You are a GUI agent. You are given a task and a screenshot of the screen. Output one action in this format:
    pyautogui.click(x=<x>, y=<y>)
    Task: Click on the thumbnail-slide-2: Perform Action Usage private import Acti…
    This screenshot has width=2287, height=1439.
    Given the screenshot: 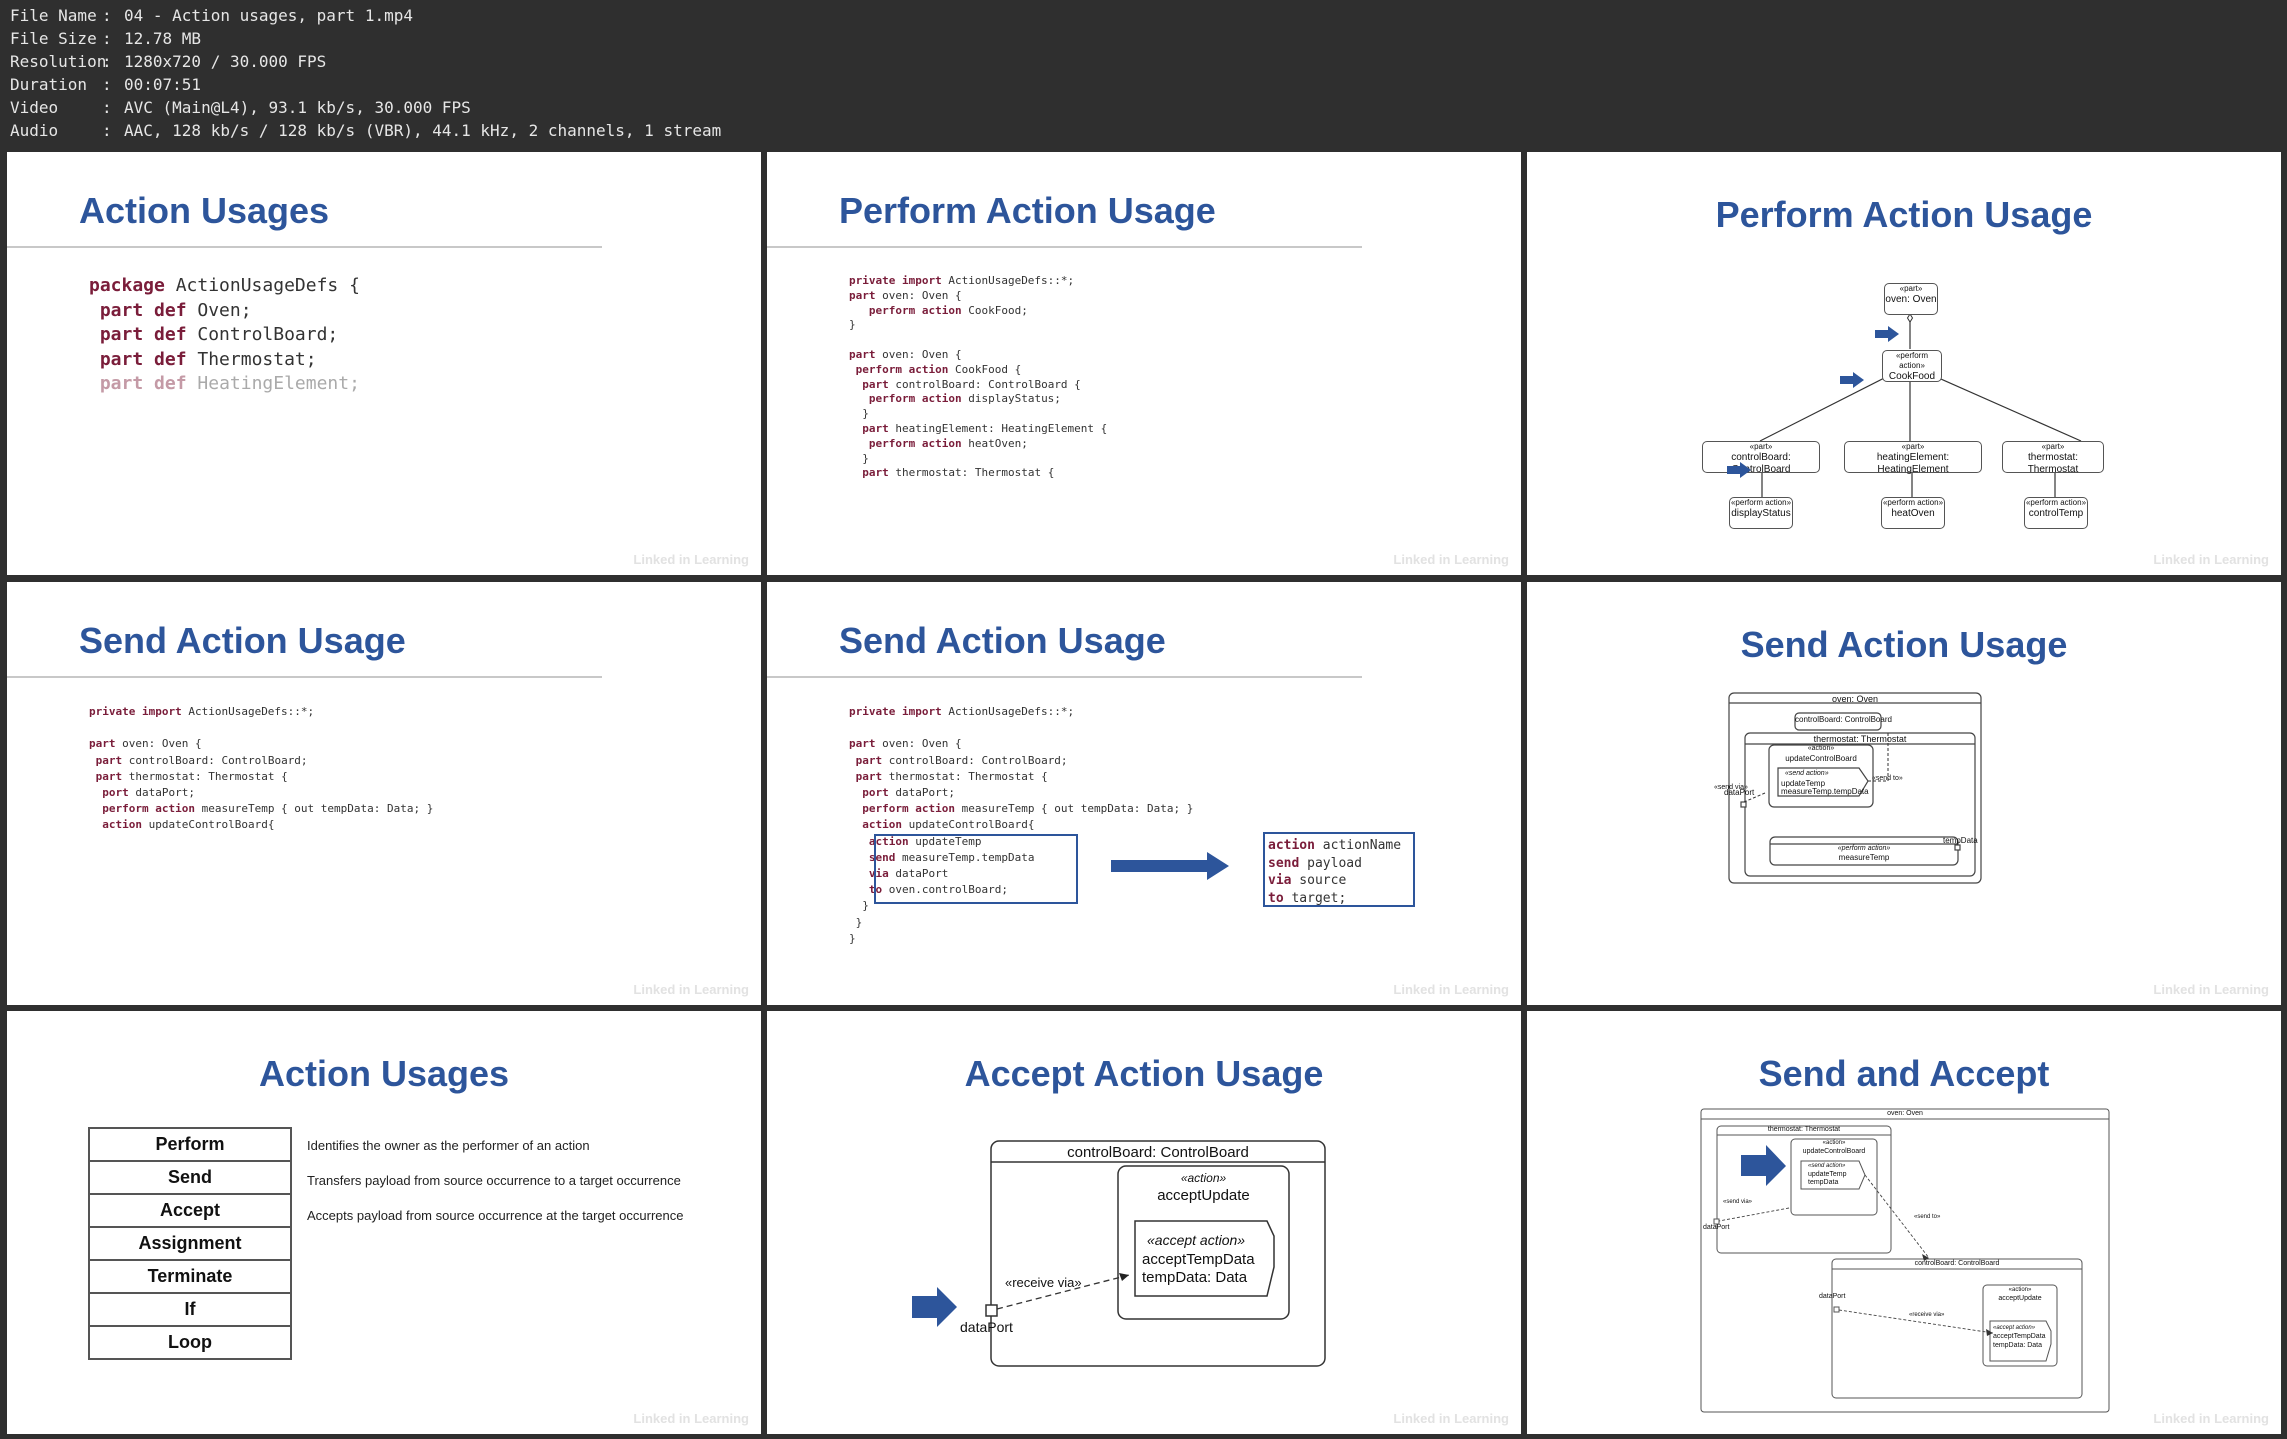 What is the action you would take?
    pyautogui.click(x=1144, y=363)
    